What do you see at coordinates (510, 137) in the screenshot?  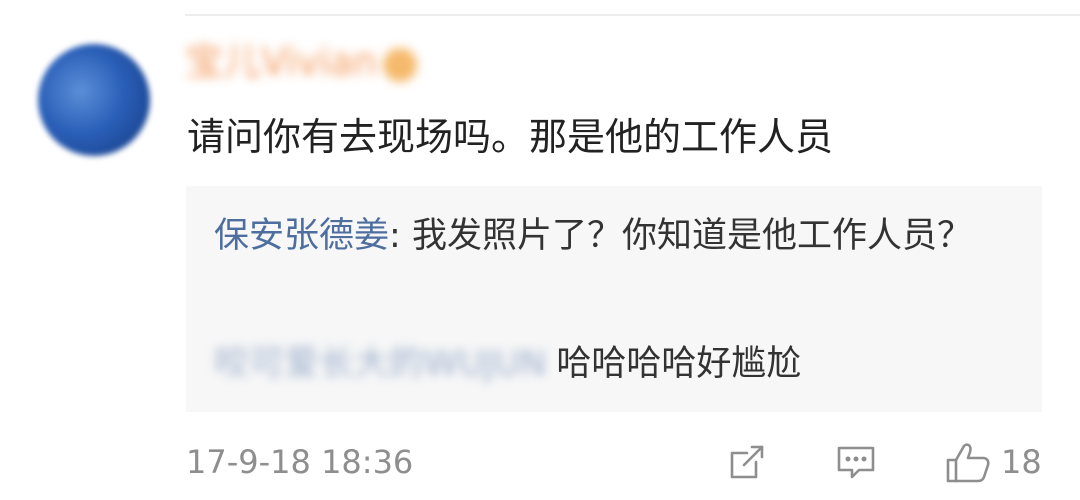 I see `comment-text: 请问你有去现场吗。那是他的工作人员` at bounding box center [510, 137].